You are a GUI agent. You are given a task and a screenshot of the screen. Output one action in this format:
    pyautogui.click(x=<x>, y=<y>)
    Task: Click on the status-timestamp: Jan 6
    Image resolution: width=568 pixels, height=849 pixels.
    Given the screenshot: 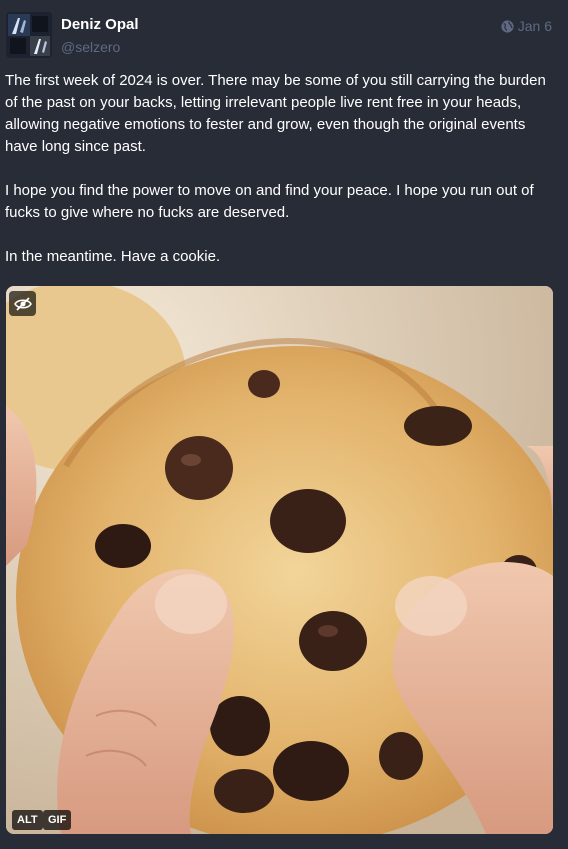 What is the action you would take?
    pyautogui.click(x=526, y=26)
    